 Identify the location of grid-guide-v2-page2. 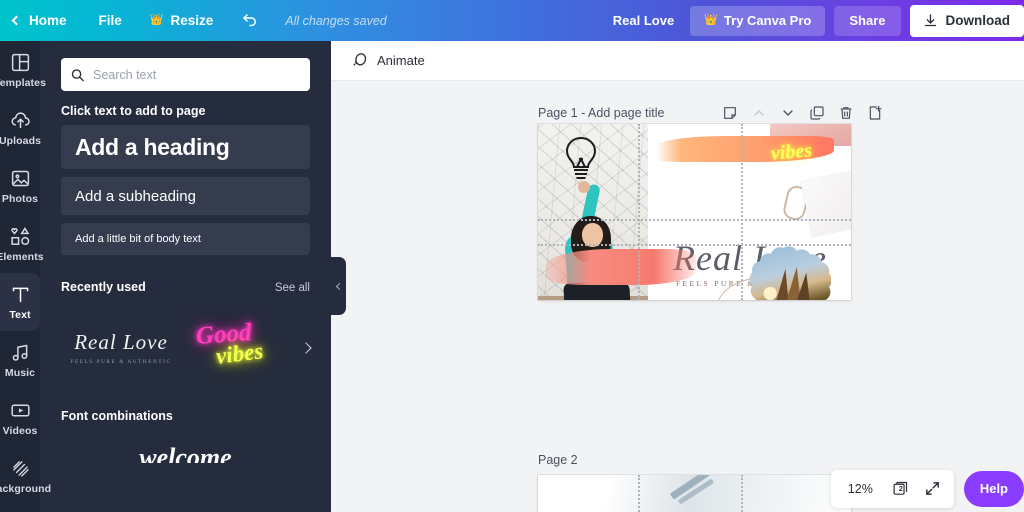
(742, 493).